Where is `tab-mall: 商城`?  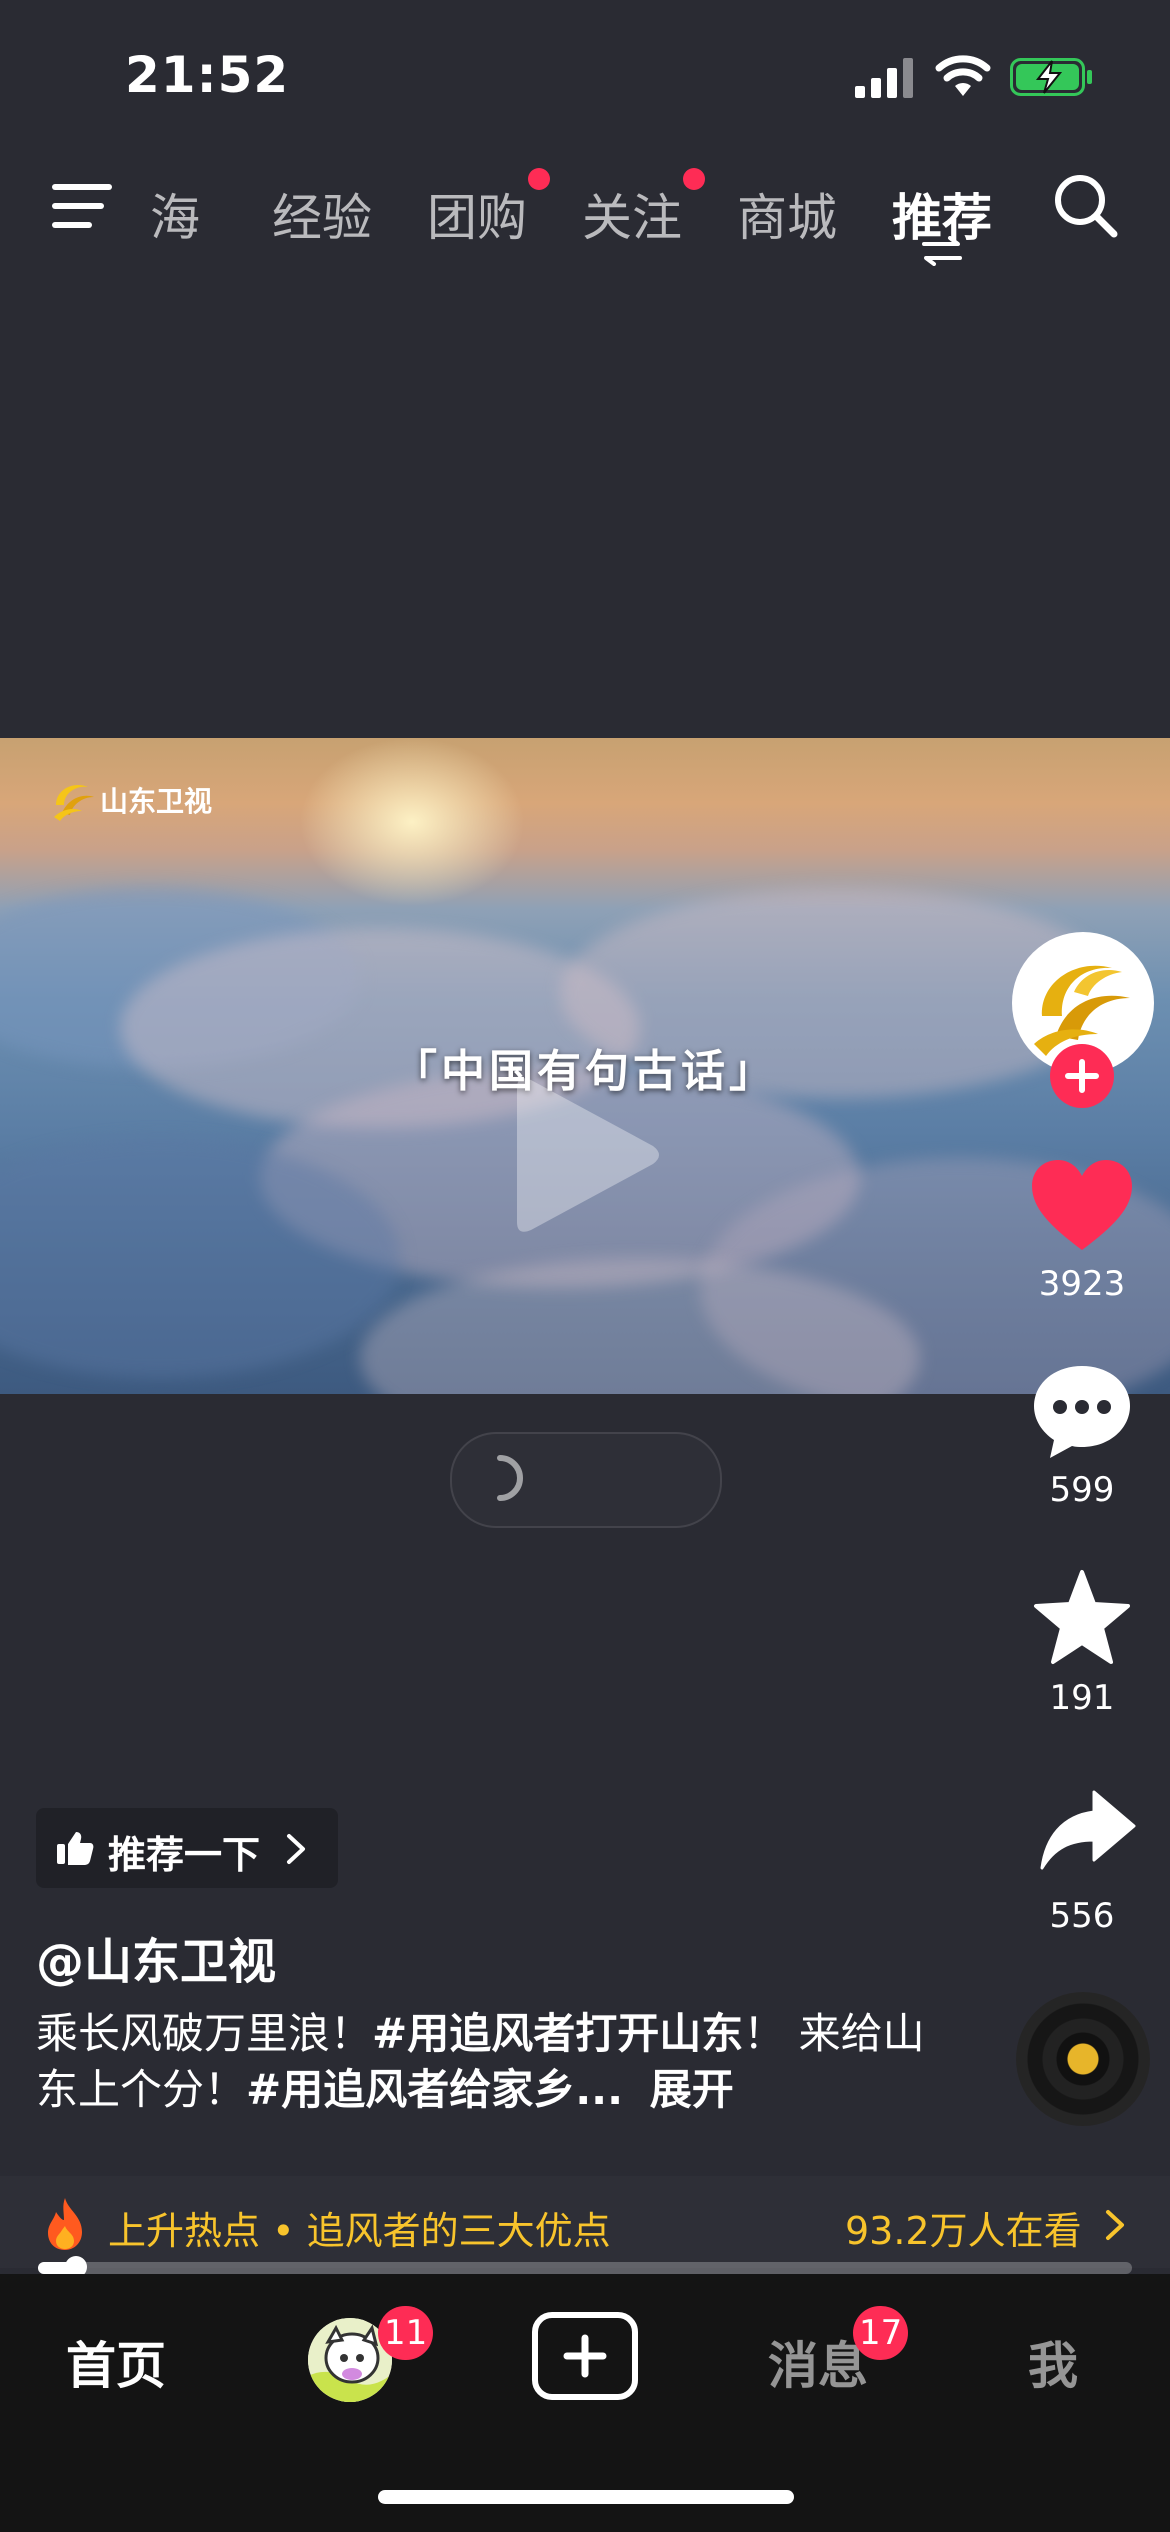
tab-mall: 商城 is located at coordinates (787, 214).